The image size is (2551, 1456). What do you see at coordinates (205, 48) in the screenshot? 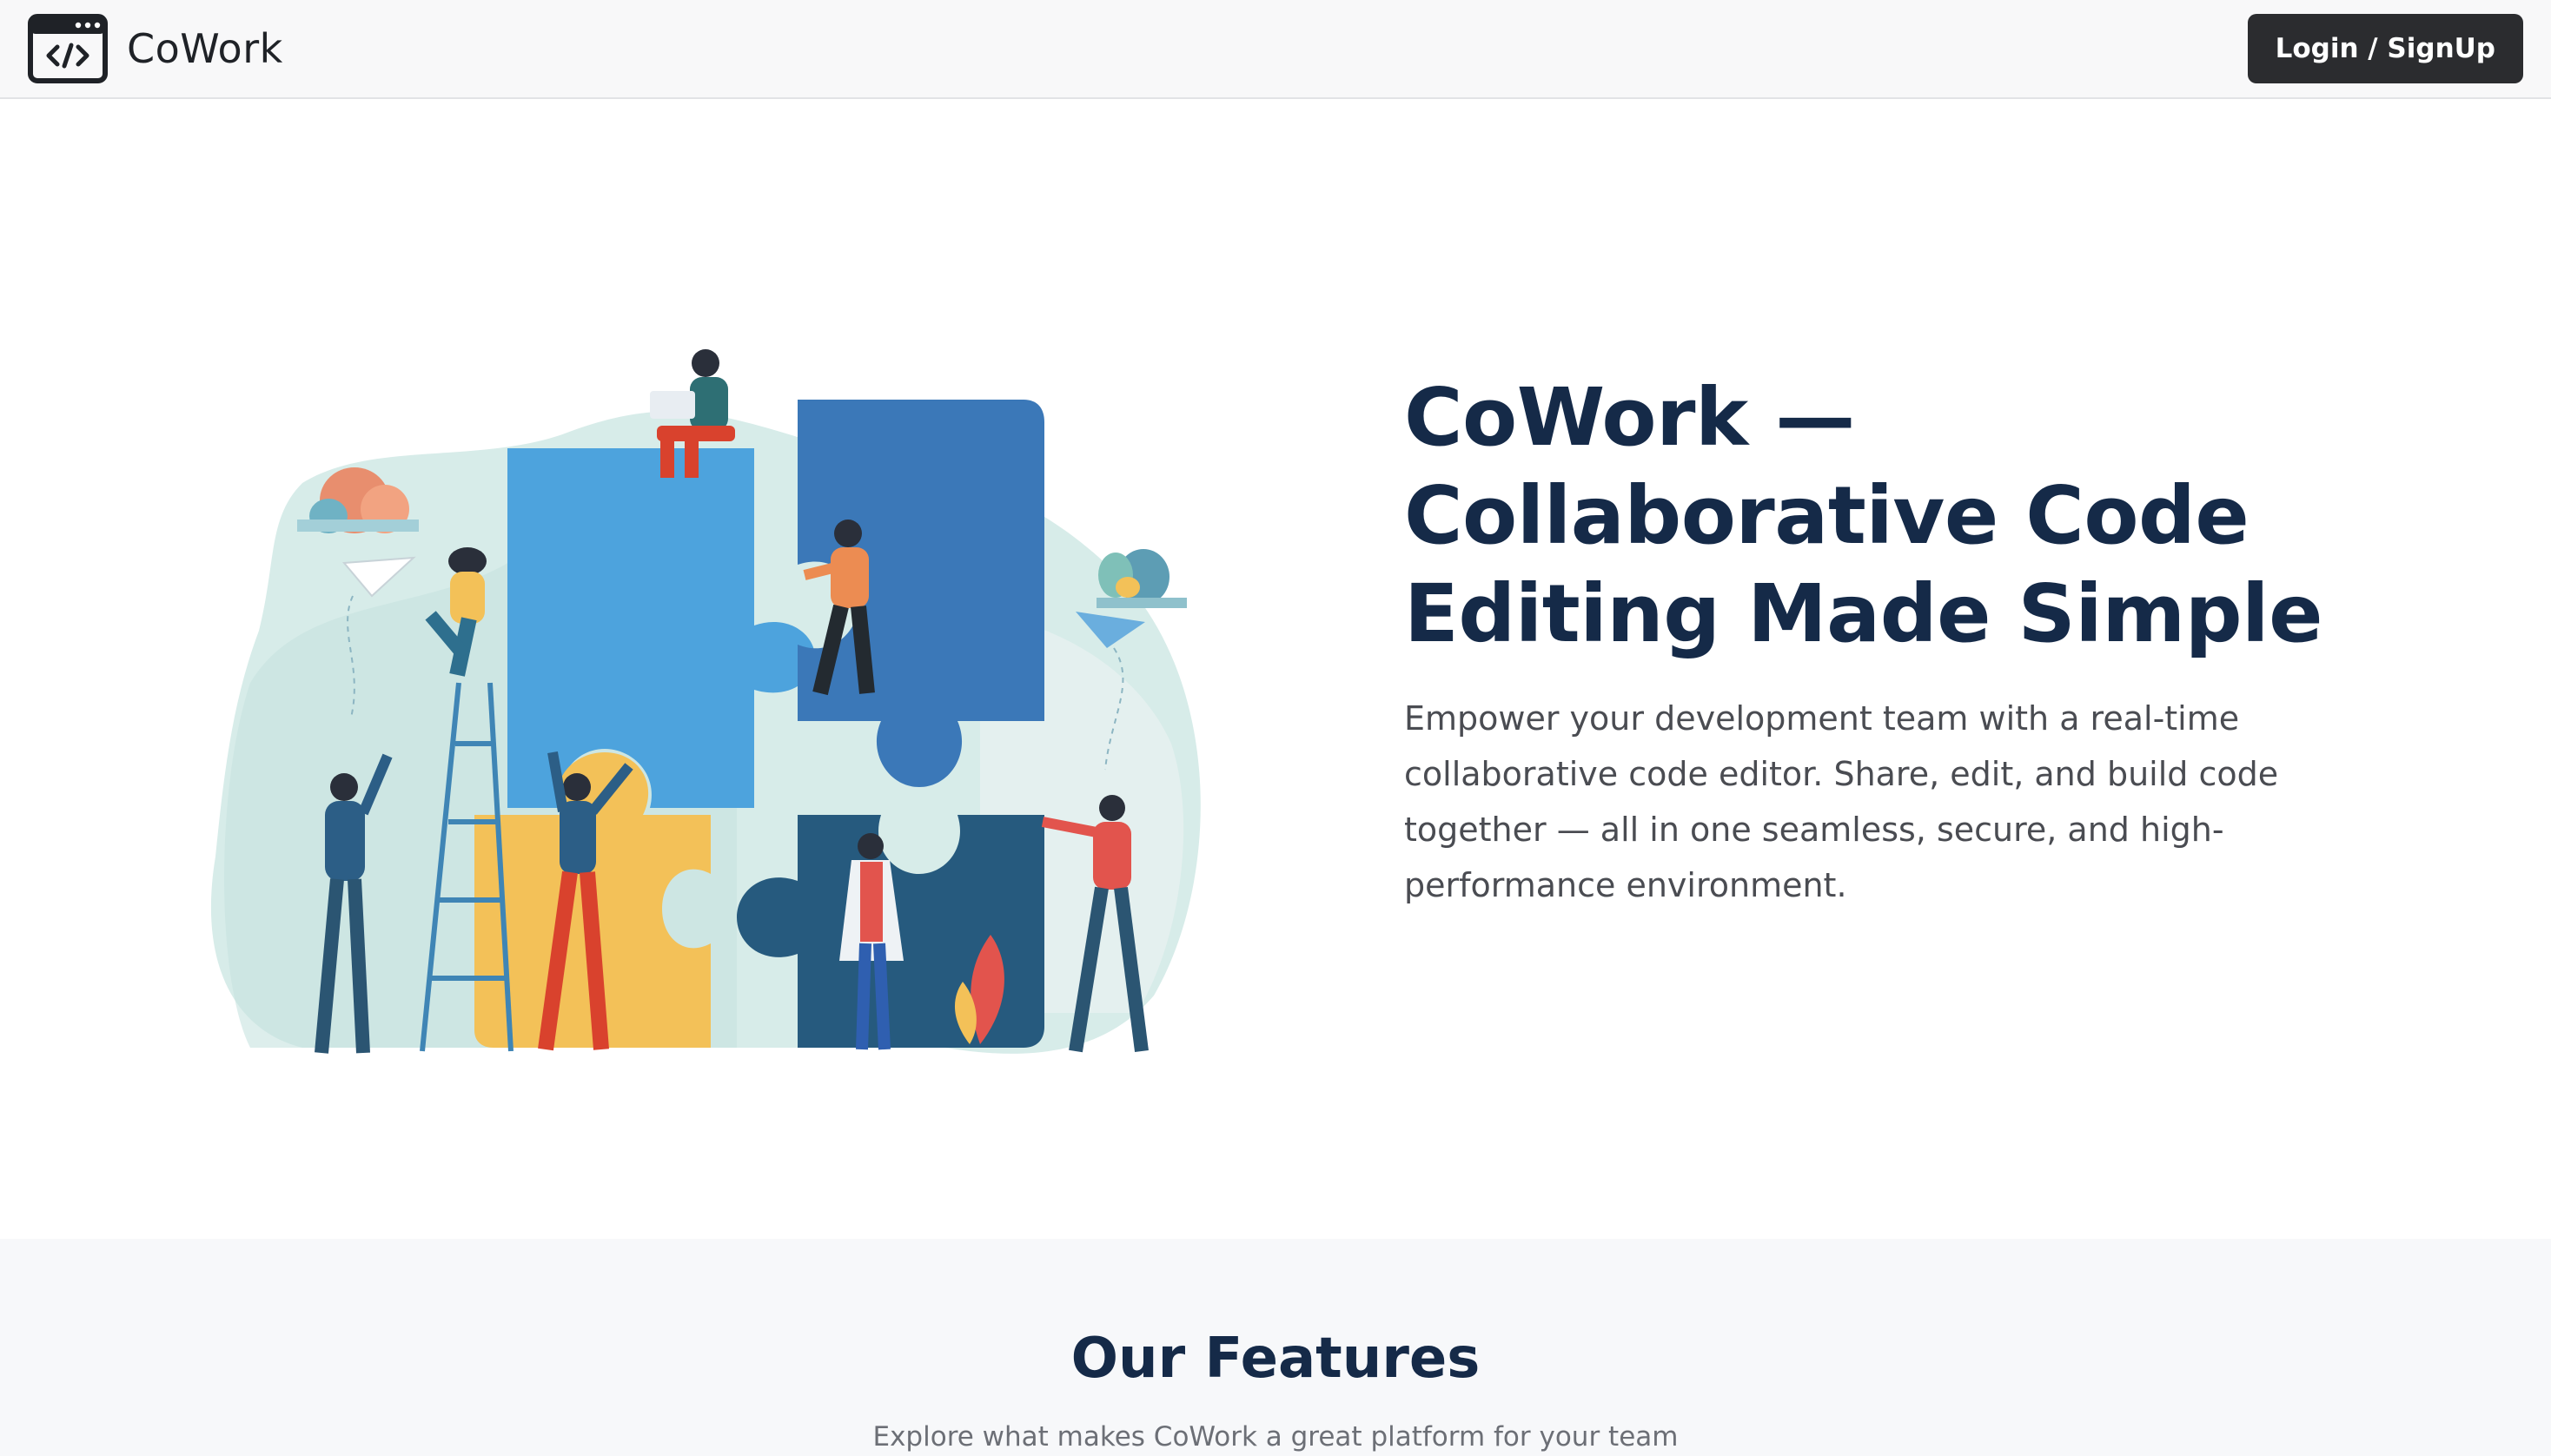
I see `brand-name: CoWork` at bounding box center [205, 48].